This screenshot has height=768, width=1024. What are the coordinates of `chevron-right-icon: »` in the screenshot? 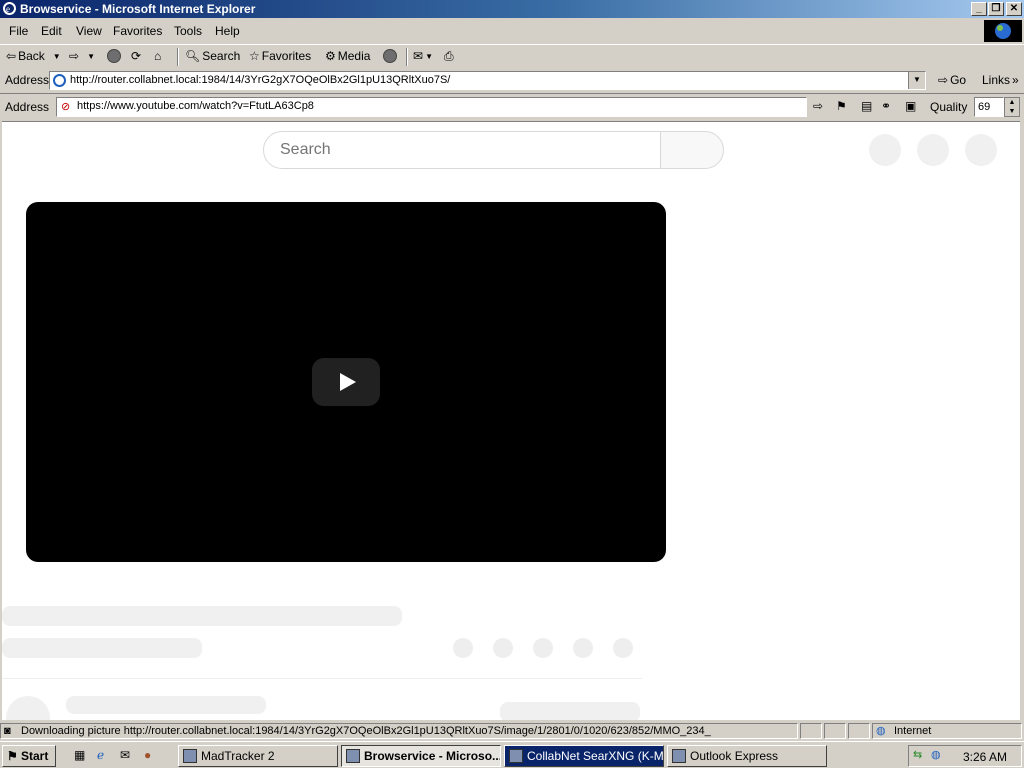 It's located at (1015, 80).